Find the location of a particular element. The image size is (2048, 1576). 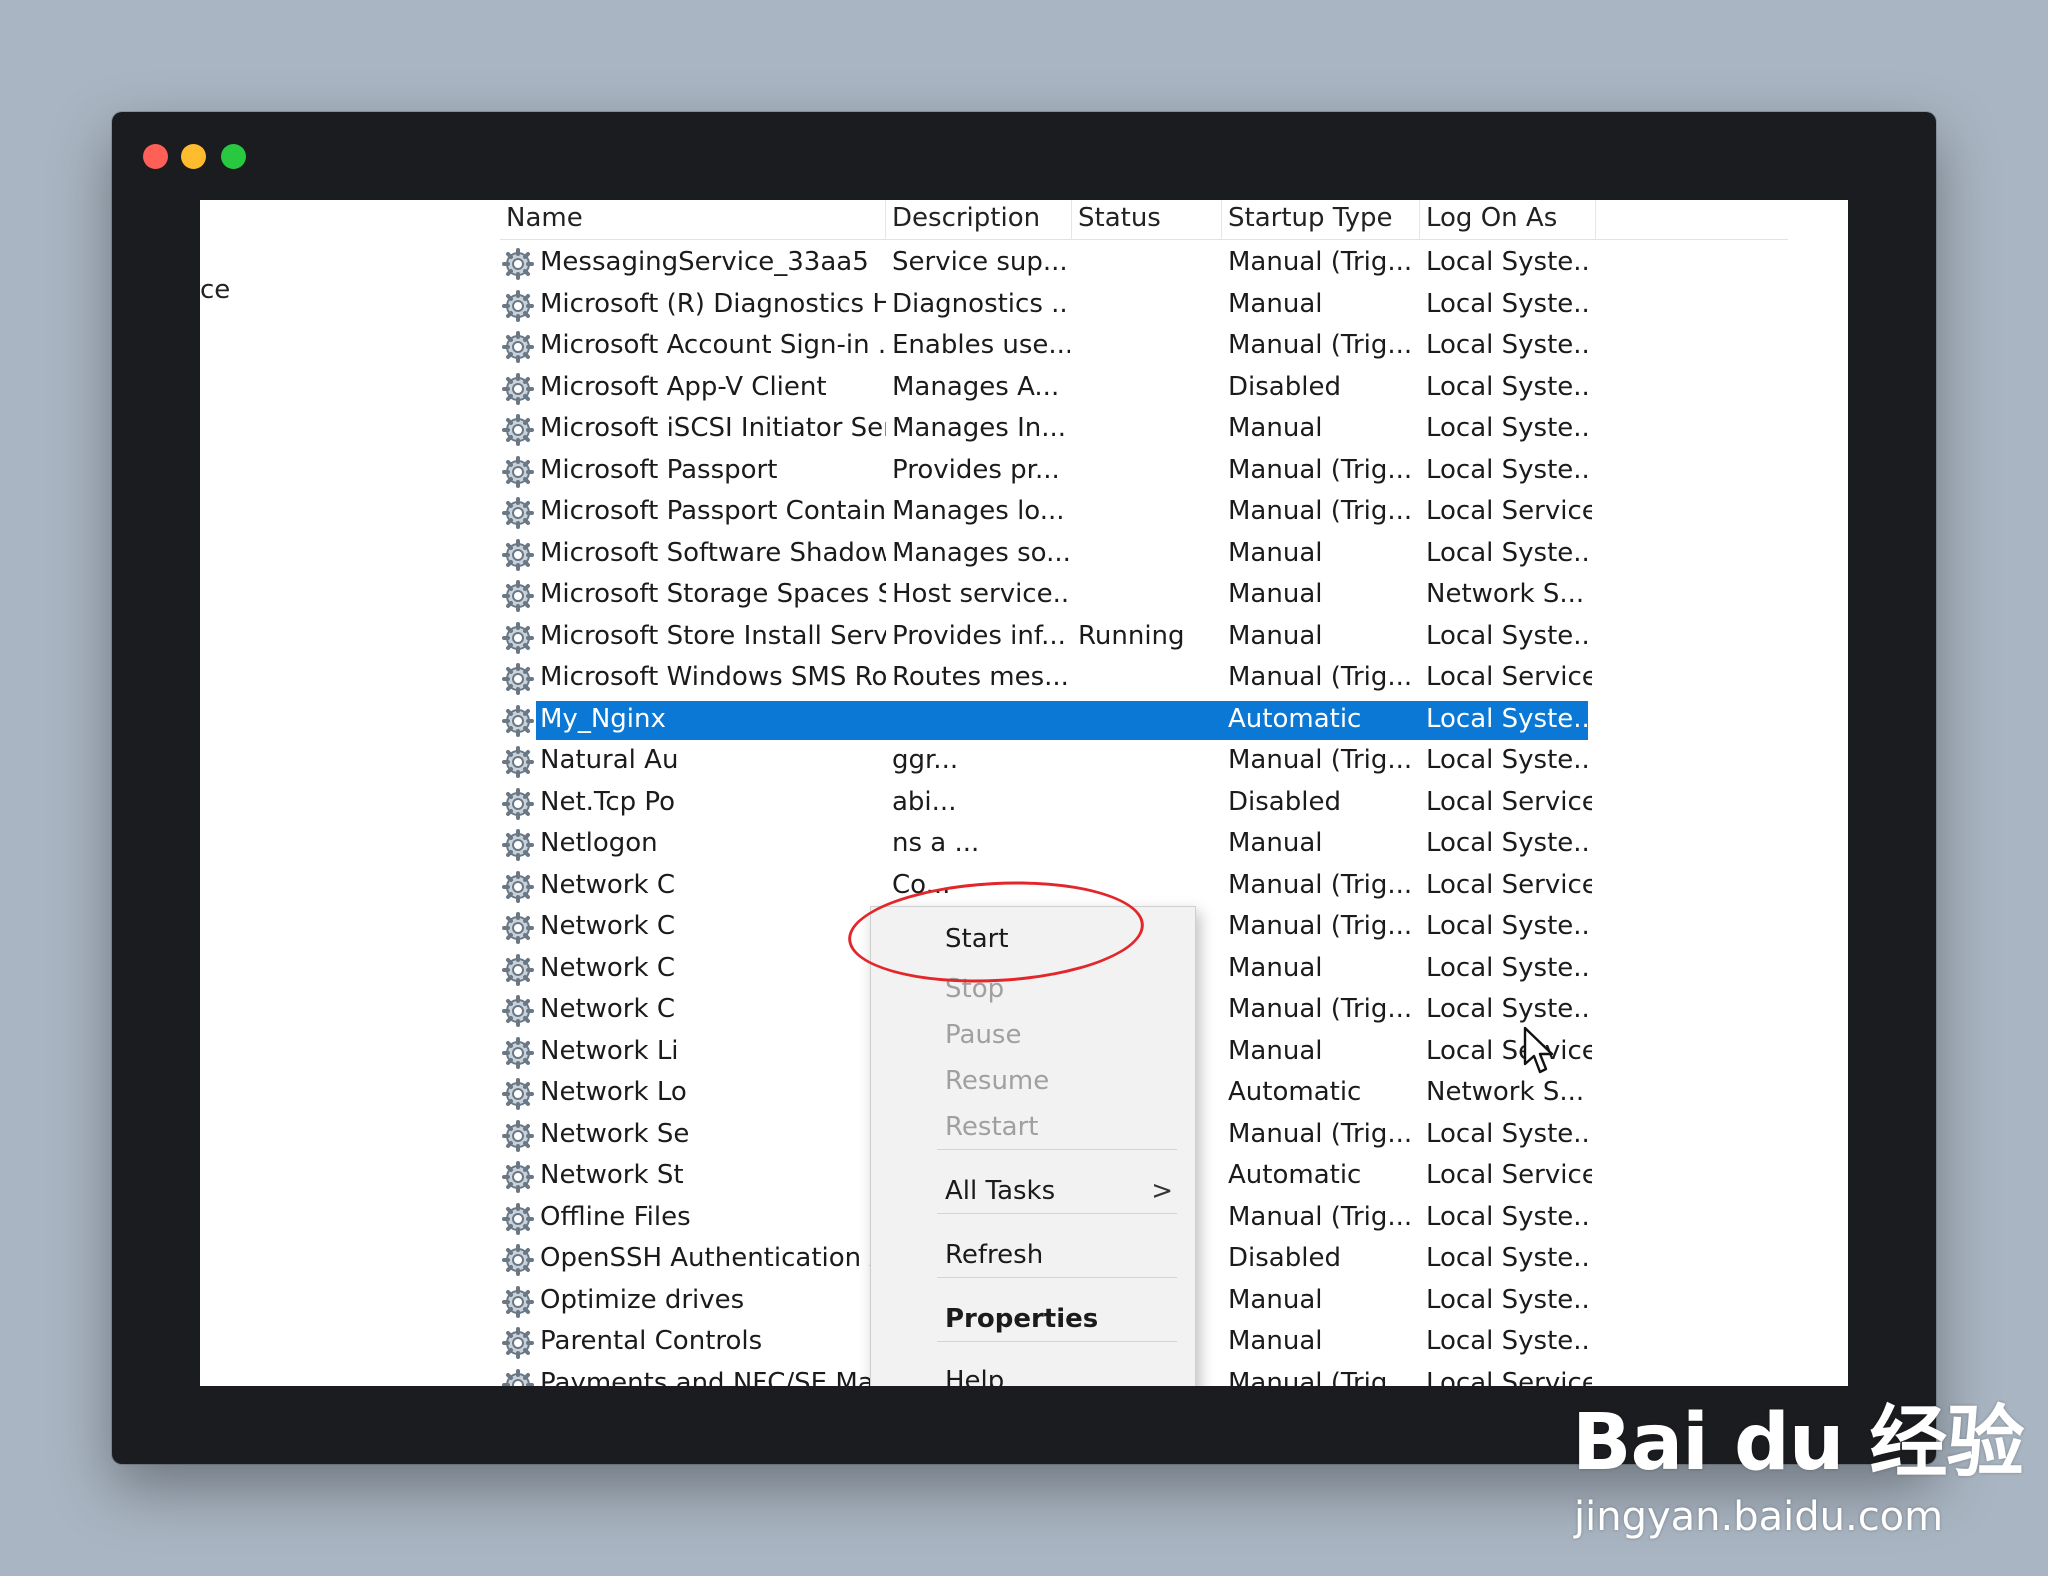

menu-item-label: Pause is located at coordinates (983, 1035).